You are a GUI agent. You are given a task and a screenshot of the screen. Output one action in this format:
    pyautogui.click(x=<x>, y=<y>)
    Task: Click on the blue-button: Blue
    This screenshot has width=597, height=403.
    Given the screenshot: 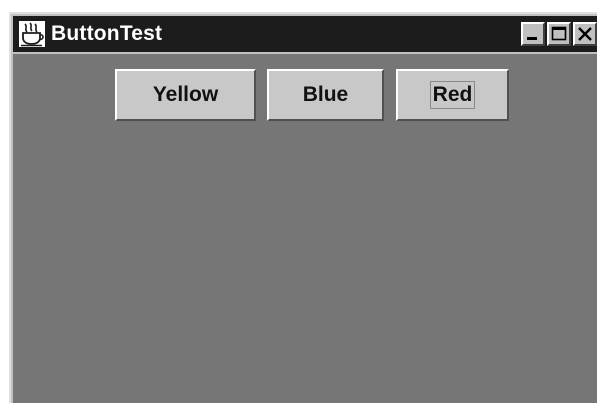 What is the action you would take?
    pyautogui.click(x=325, y=95)
    